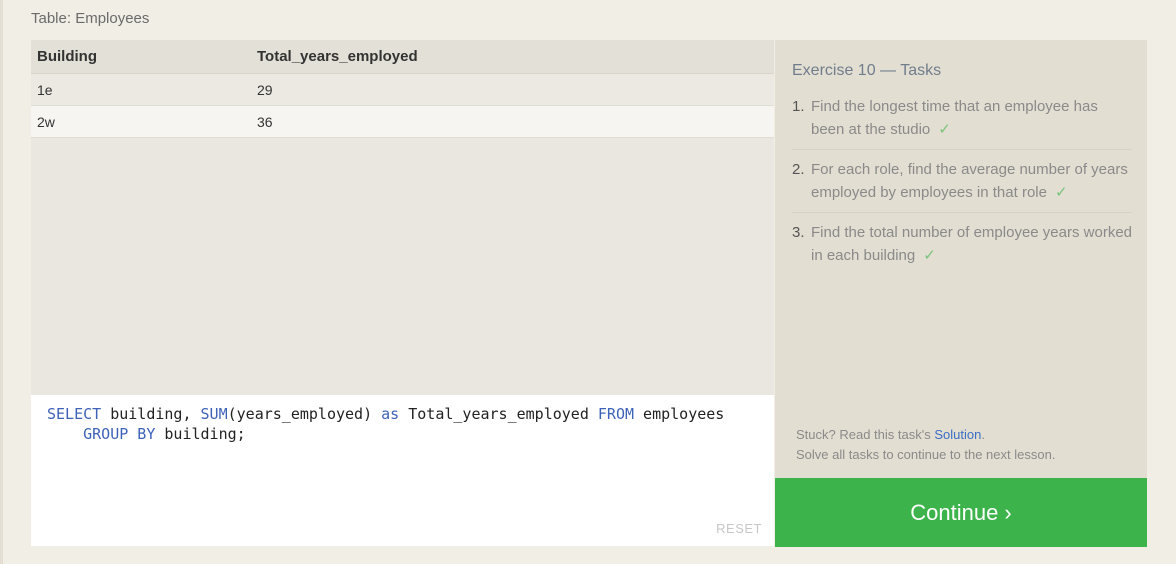 This screenshot has height=564, width=1176. I want to click on continue-button: Continue ›, so click(961, 512).